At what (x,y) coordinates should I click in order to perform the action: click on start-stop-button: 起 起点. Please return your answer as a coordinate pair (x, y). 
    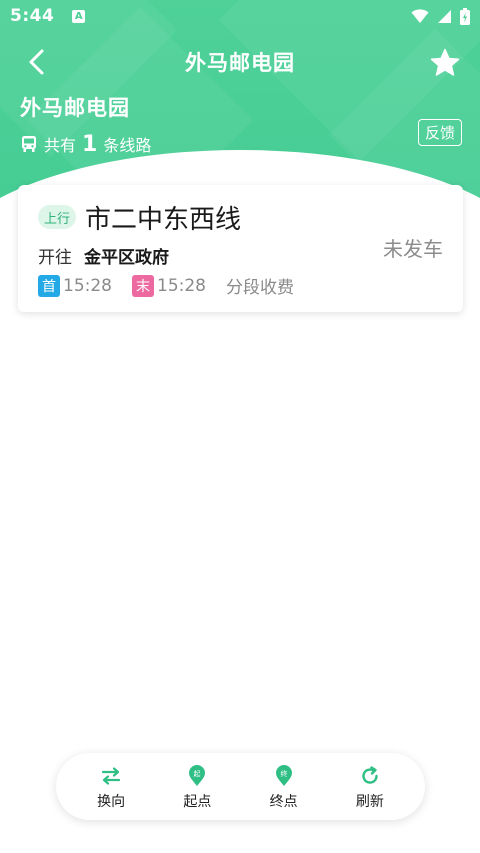
    Looking at the image, I should click on (197, 787).